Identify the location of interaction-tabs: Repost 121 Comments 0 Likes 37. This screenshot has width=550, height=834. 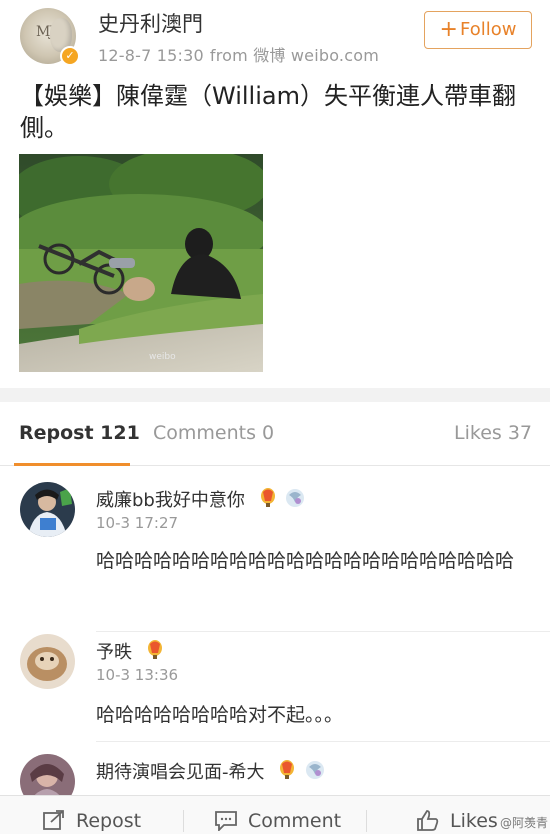
(275, 434).